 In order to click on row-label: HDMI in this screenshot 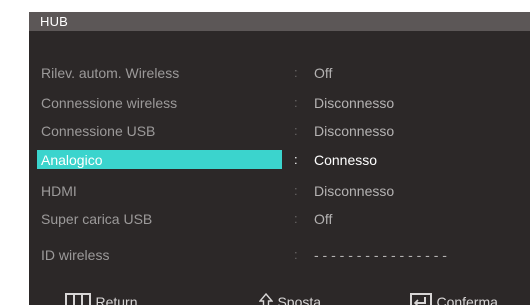, I will do `click(59, 191)`.